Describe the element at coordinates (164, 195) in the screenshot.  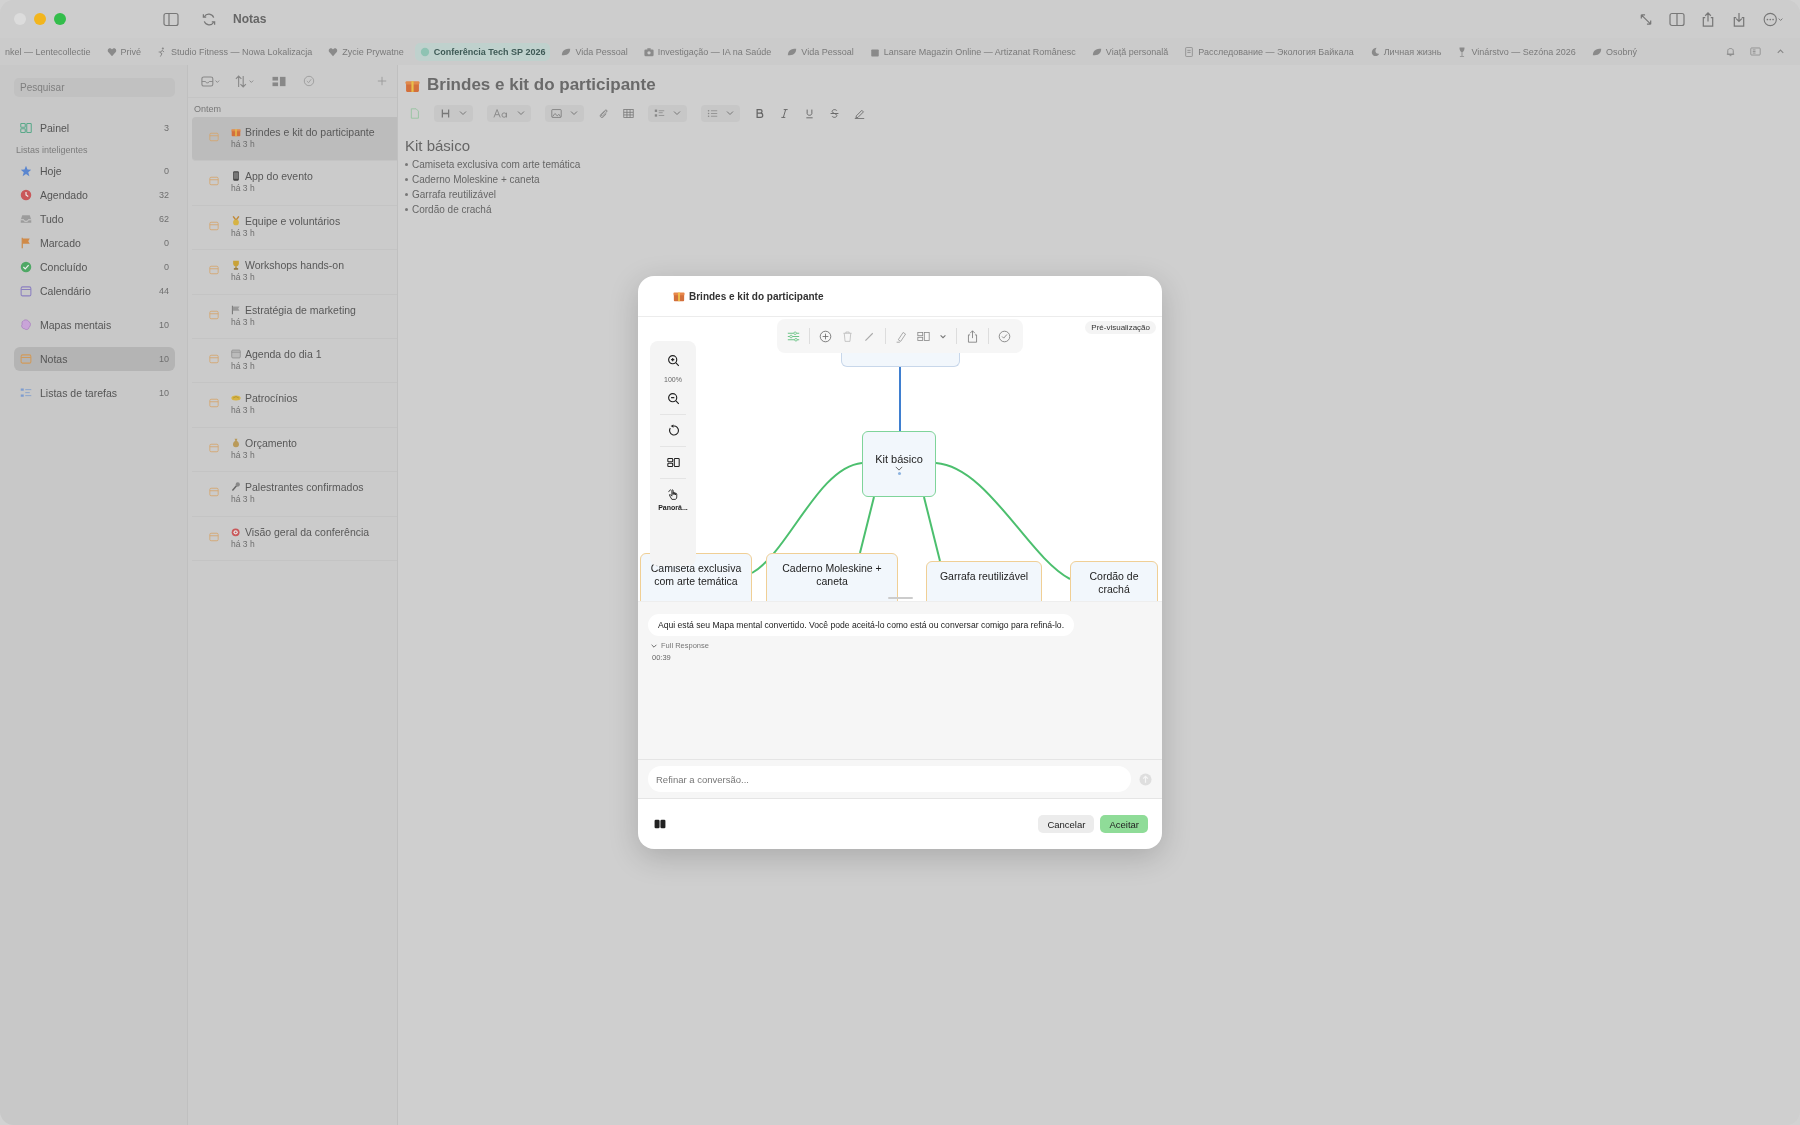
I see `item-count: 32` at that location.